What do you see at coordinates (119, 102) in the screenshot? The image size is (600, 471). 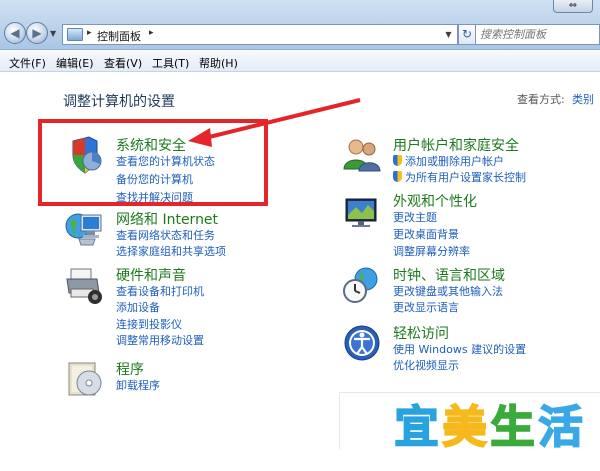 I see `page-title: 调整计算机的设置` at bounding box center [119, 102].